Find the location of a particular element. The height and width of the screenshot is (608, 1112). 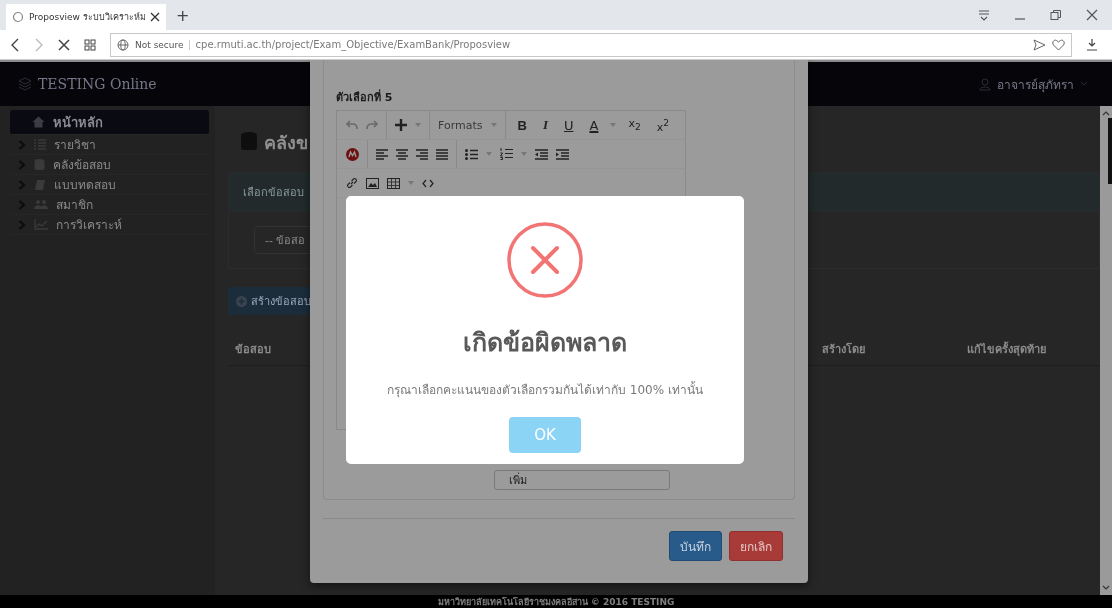

outdent-icon is located at coordinates (541, 154).